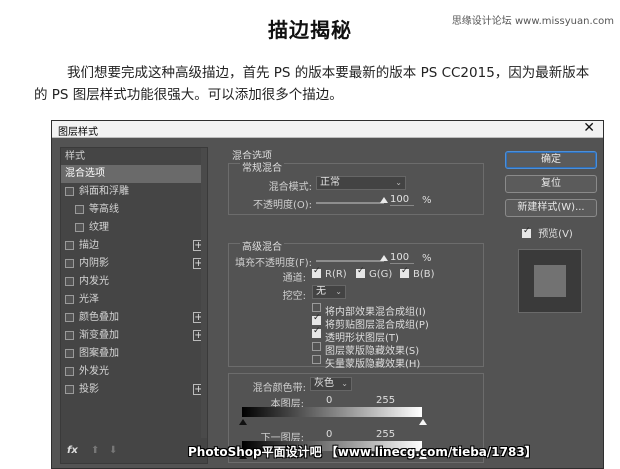 This screenshot has width=620, height=469. Describe the element at coordinates (89, 389) in the screenshot. I see `style-item-label: 投影` at that location.